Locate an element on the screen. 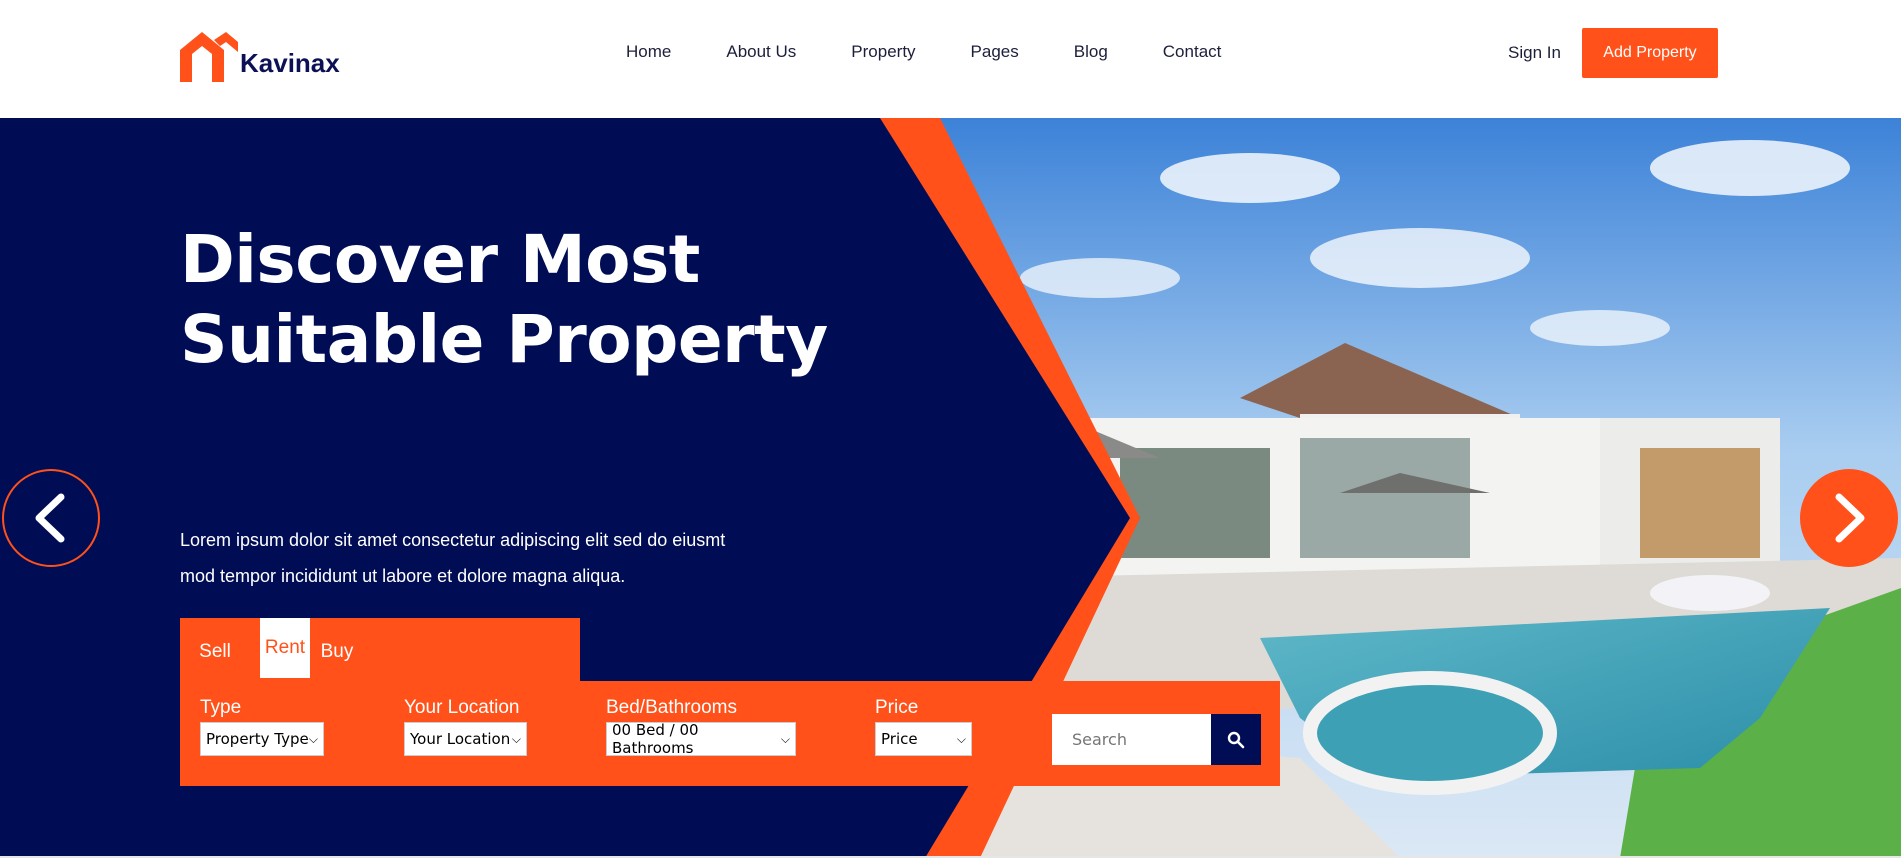 This screenshot has width=1901, height=858. nav-about-us: About Us is located at coordinates (761, 52).